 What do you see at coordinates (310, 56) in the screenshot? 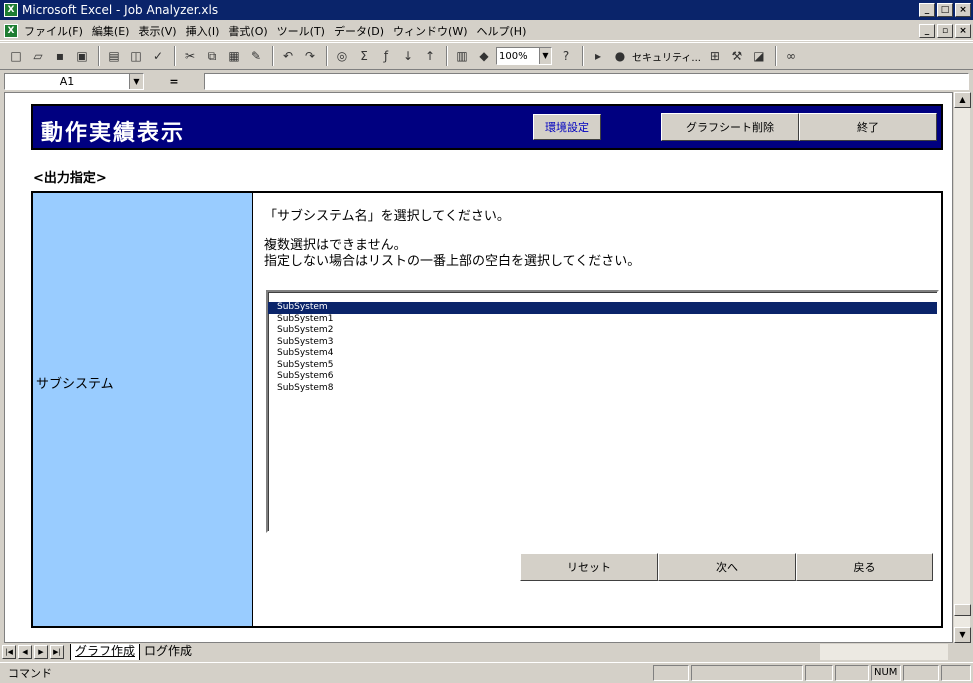
I see `redo-icon: ↷` at bounding box center [310, 56].